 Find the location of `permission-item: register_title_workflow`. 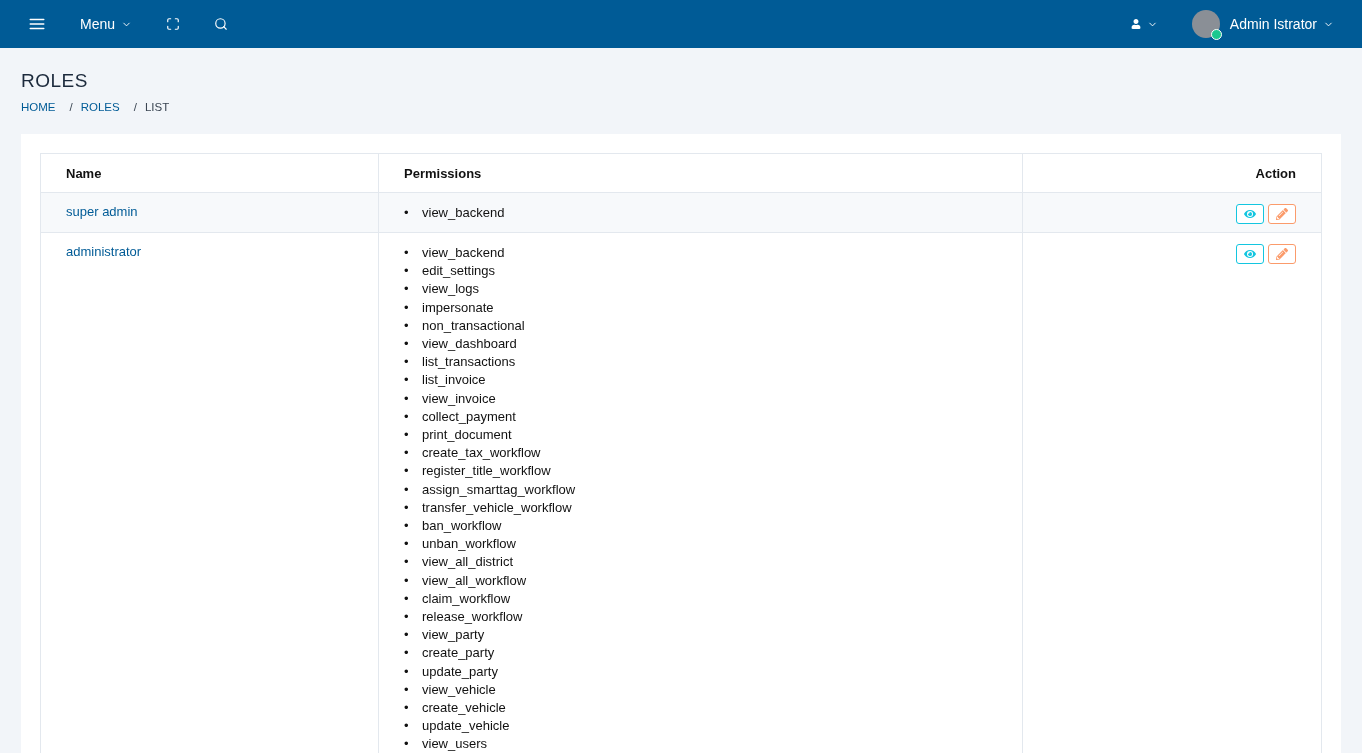

permission-item: register_title_workflow is located at coordinates (486, 471).